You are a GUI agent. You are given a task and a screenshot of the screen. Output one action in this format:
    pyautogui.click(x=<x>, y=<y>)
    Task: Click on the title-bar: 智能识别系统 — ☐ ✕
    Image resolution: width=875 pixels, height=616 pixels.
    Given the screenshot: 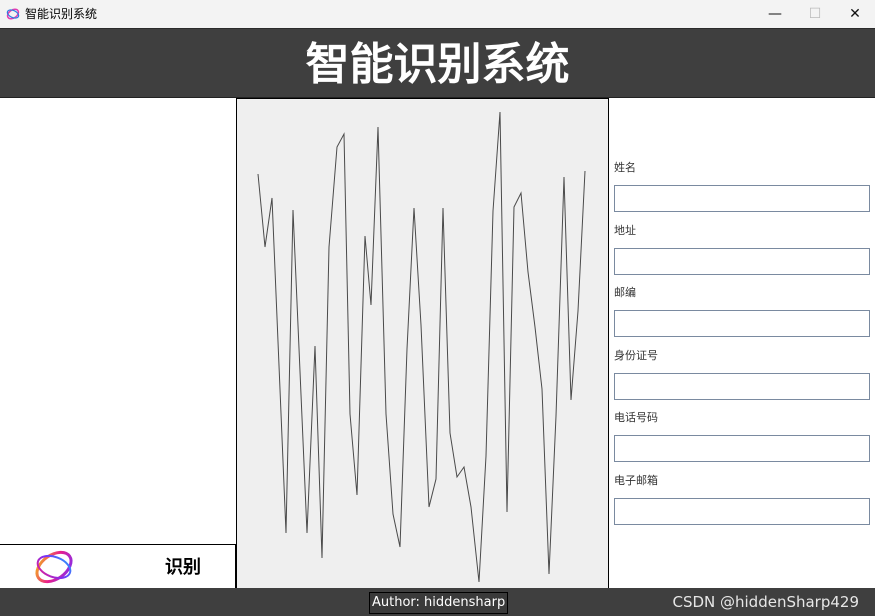 What is the action you would take?
    pyautogui.click(x=437, y=14)
    